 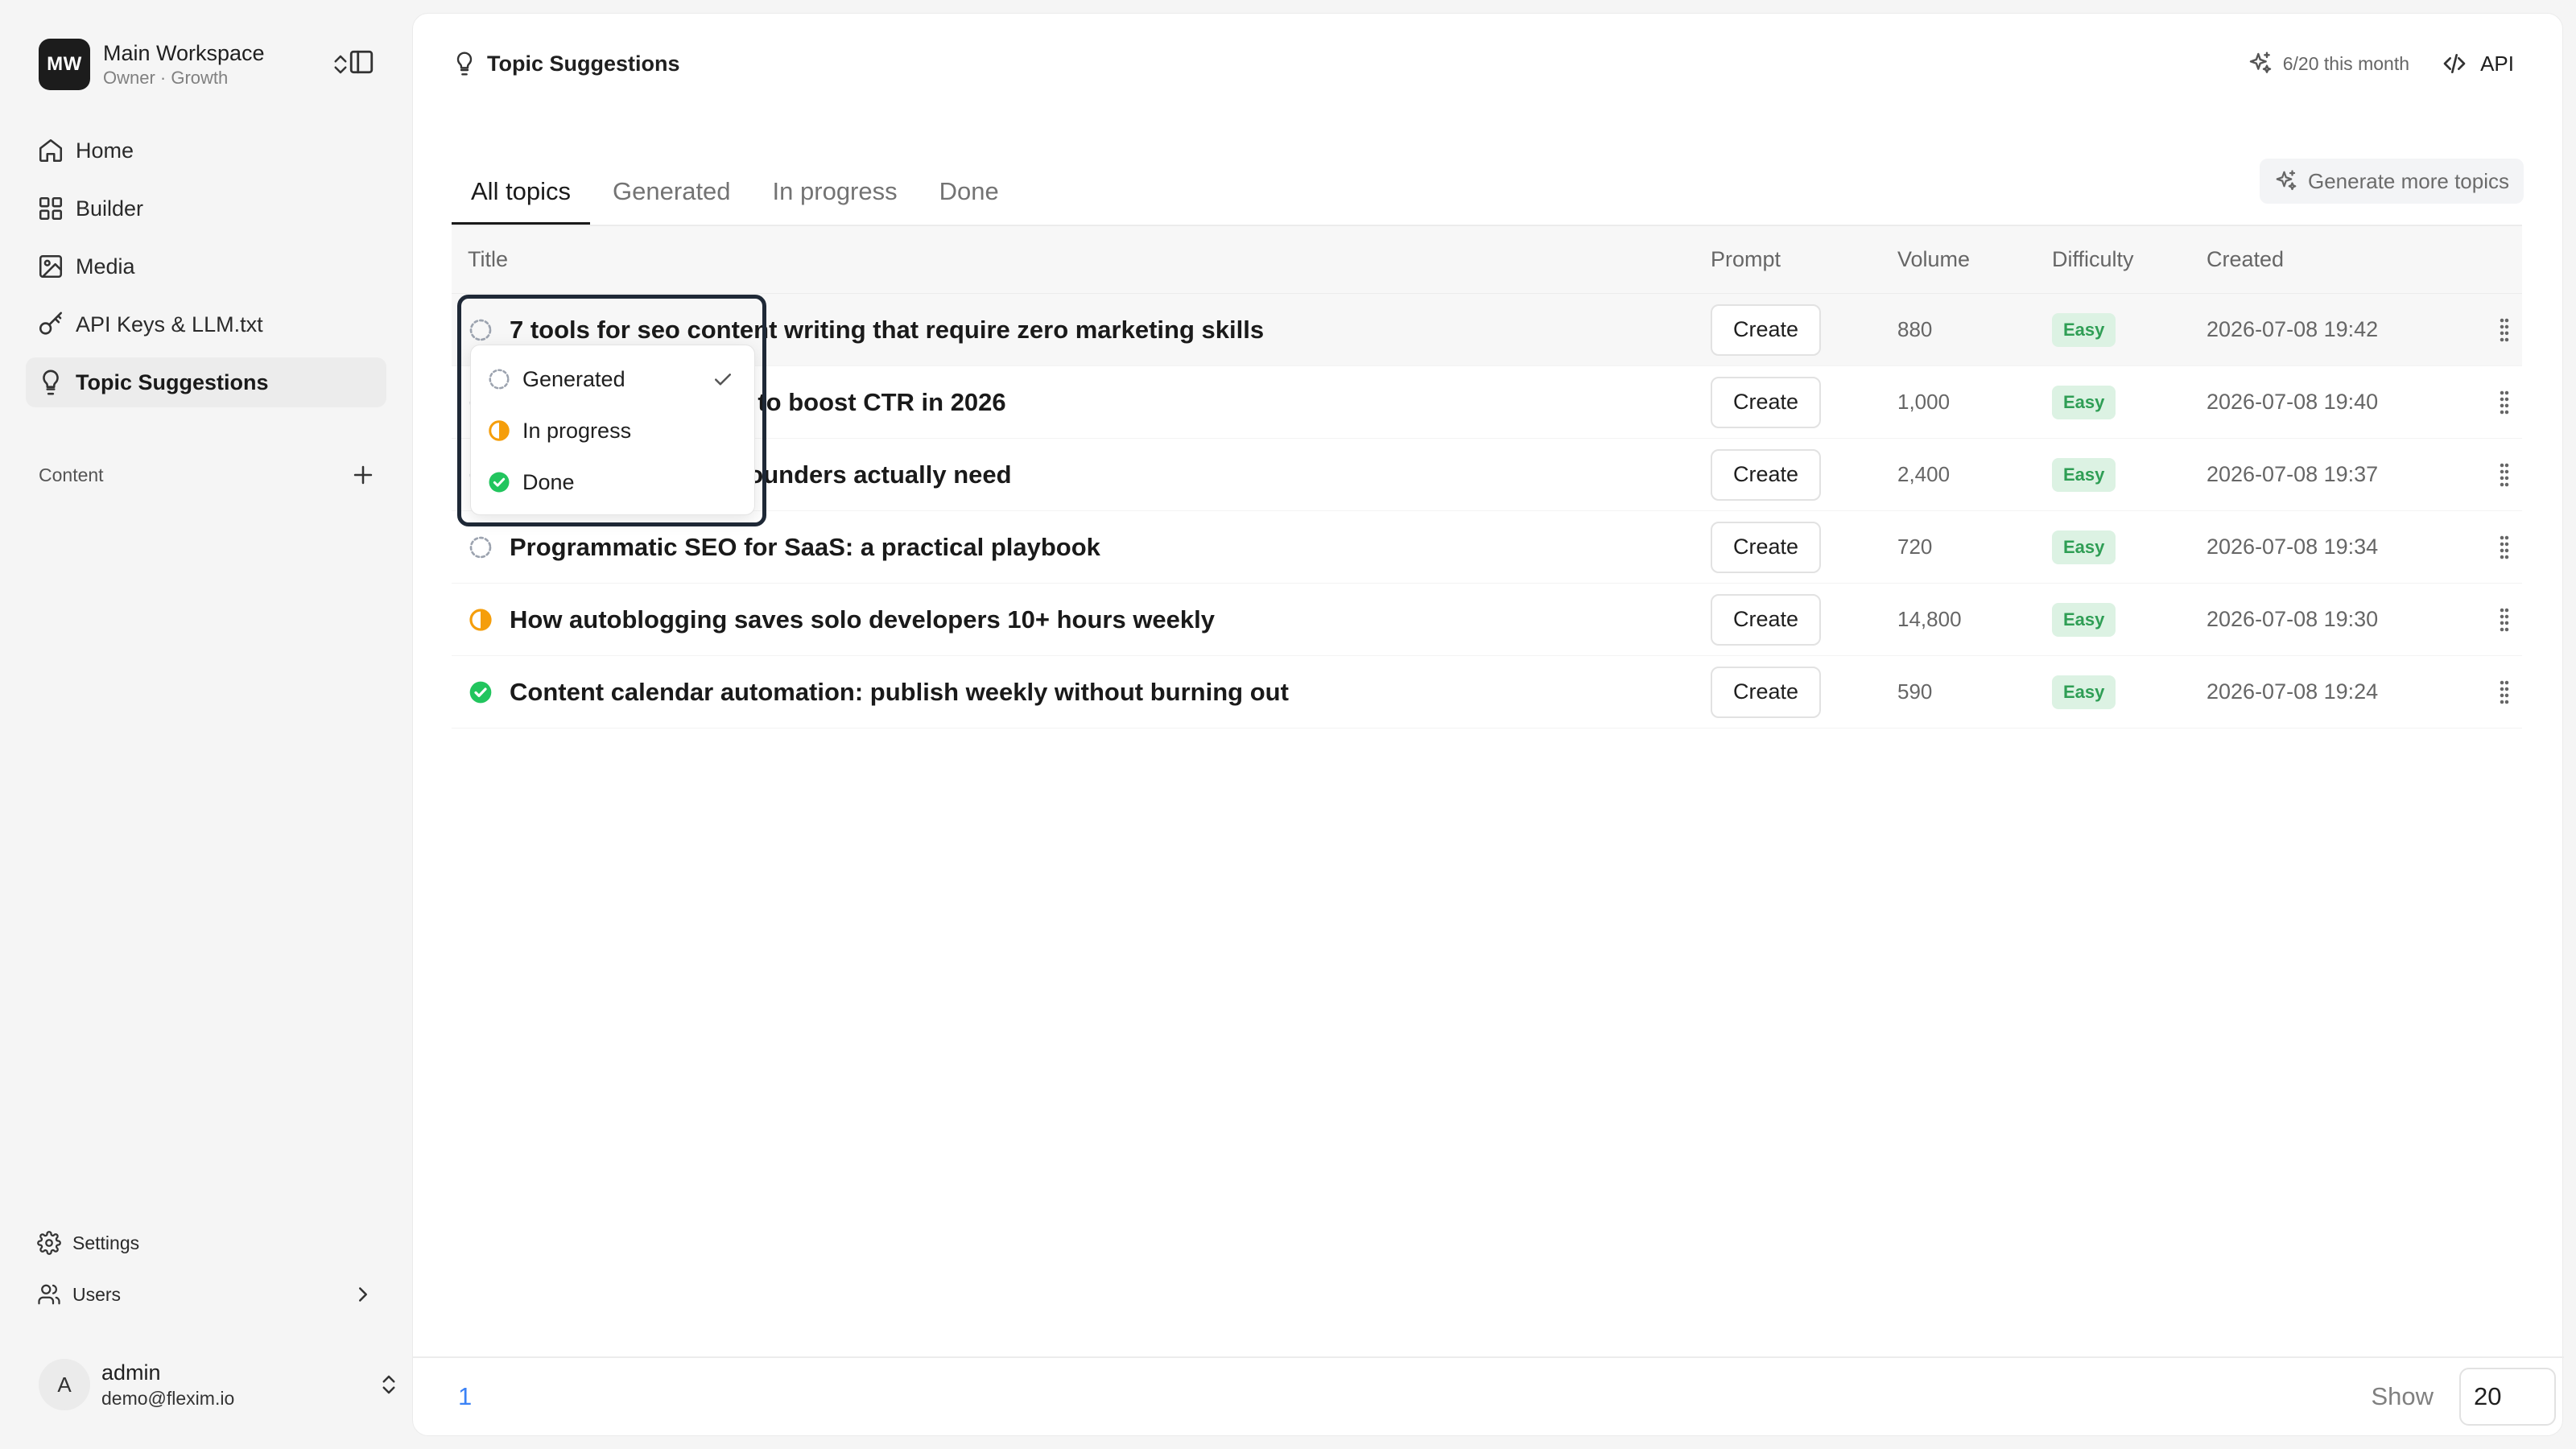 I want to click on lightbulb-icon, so click(x=51, y=382).